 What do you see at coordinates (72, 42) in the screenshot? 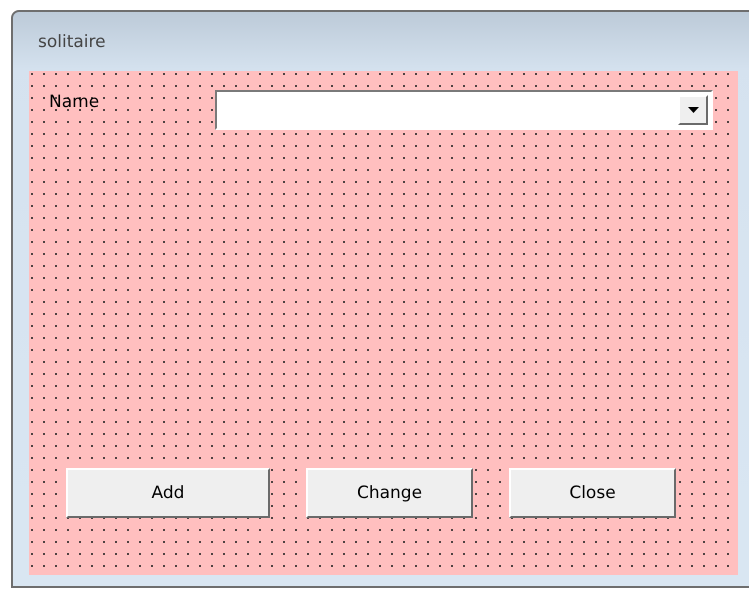
I see `window-title: solitaire` at bounding box center [72, 42].